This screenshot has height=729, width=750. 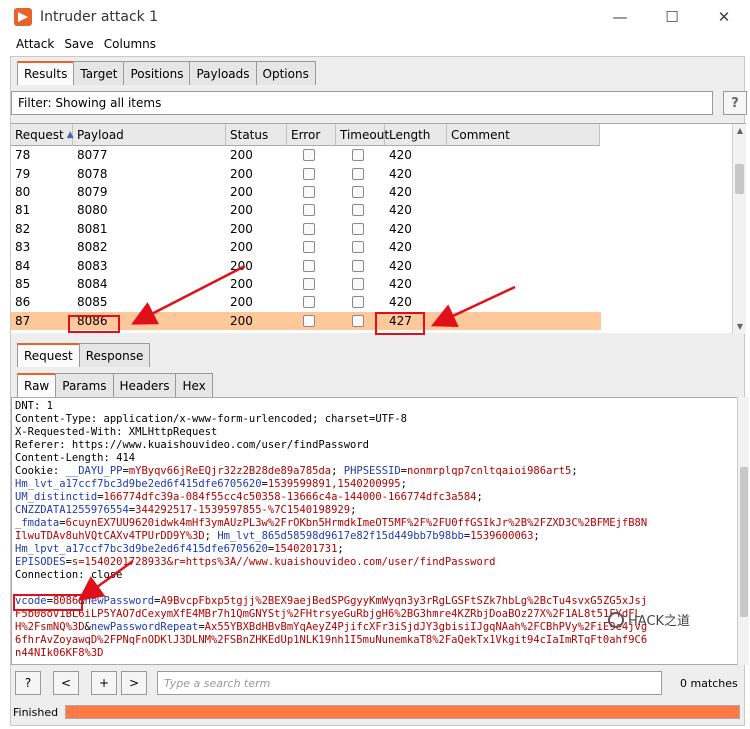 I want to click on watermark: HACK之道, so click(x=649, y=619).